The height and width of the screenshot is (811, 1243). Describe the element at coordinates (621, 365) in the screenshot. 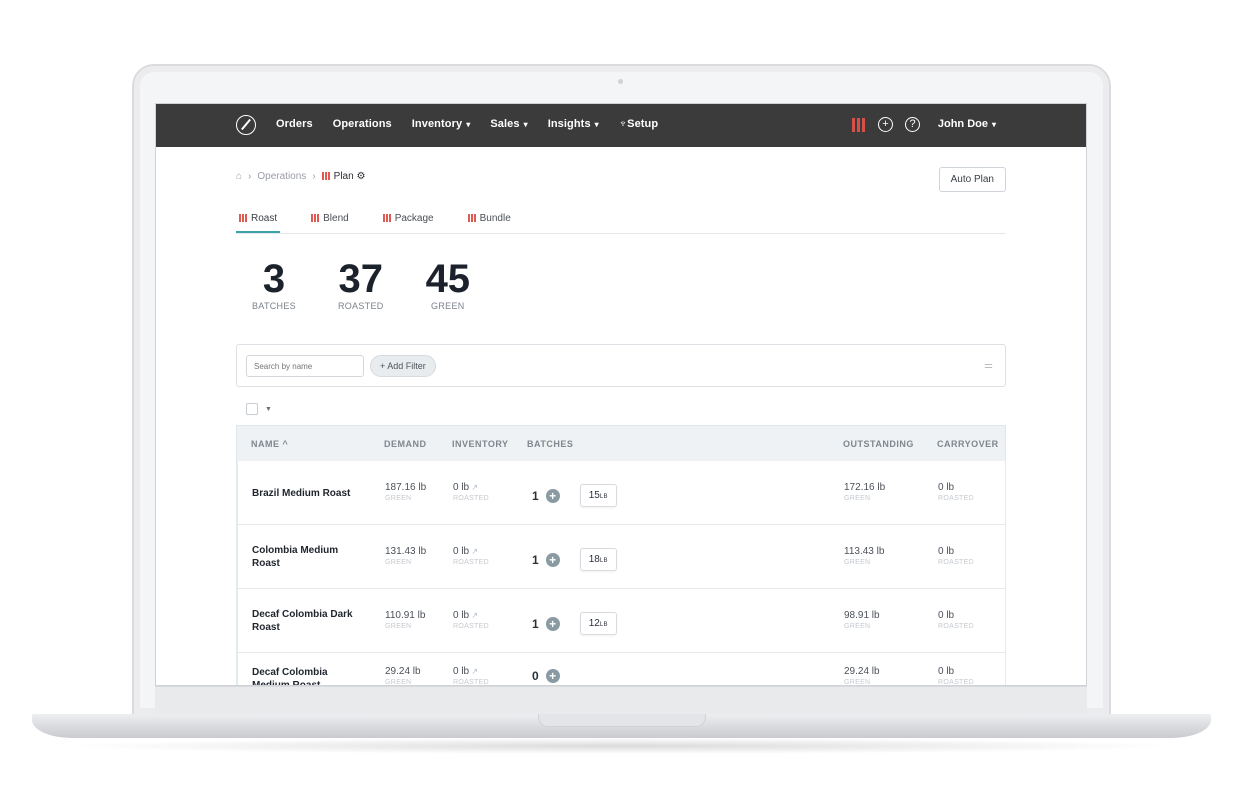

I see `filter-bar: + Add Filter ⚌` at that location.